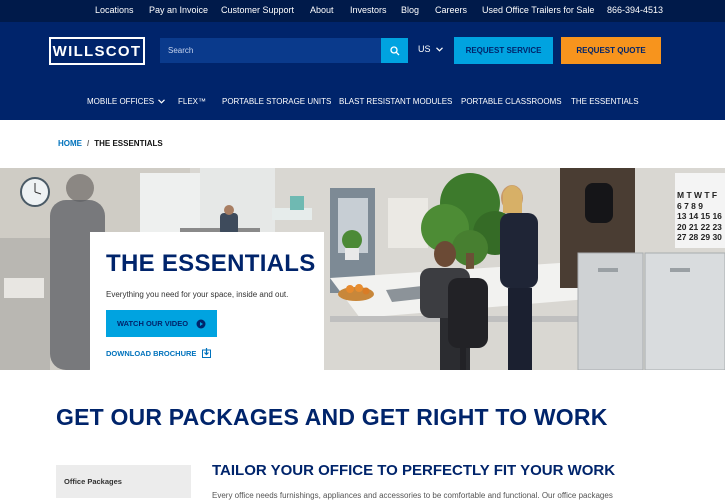 This screenshot has height=500, width=725. Describe the element at coordinates (70, 143) in the screenshot. I see `breadcrumb-home-link: HOME` at that location.